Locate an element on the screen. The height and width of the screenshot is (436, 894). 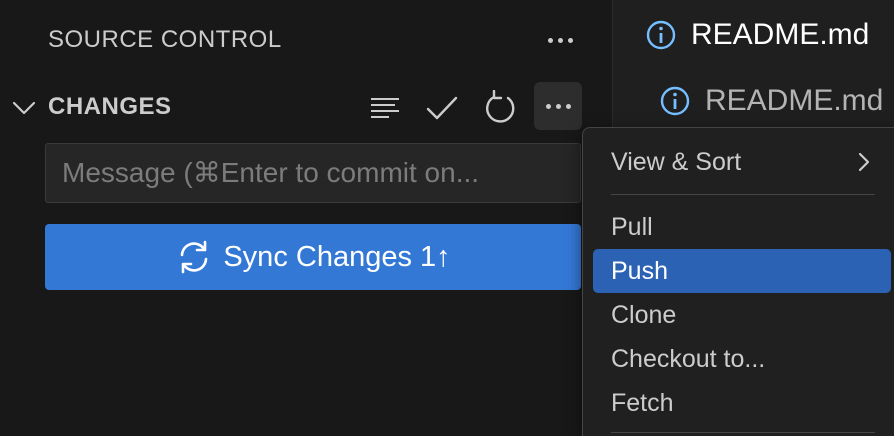
menu-item-pull: Pull is located at coordinates (742, 227).